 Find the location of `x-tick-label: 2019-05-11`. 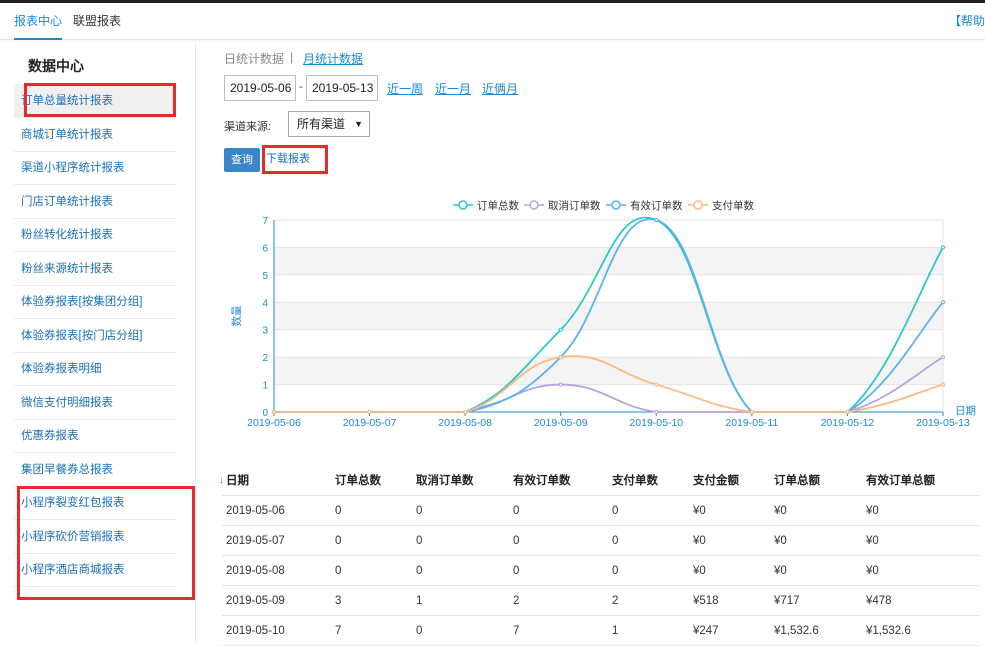

x-tick-label: 2019-05-11 is located at coordinates (751, 423).